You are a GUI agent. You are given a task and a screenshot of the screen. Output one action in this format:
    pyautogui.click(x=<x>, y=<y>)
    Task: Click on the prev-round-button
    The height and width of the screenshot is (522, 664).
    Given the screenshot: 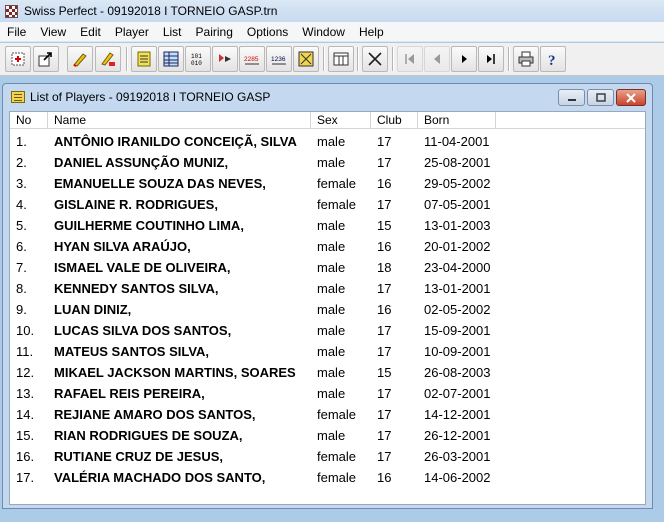 What is the action you would take?
    pyautogui.click(x=437, y=59)
    